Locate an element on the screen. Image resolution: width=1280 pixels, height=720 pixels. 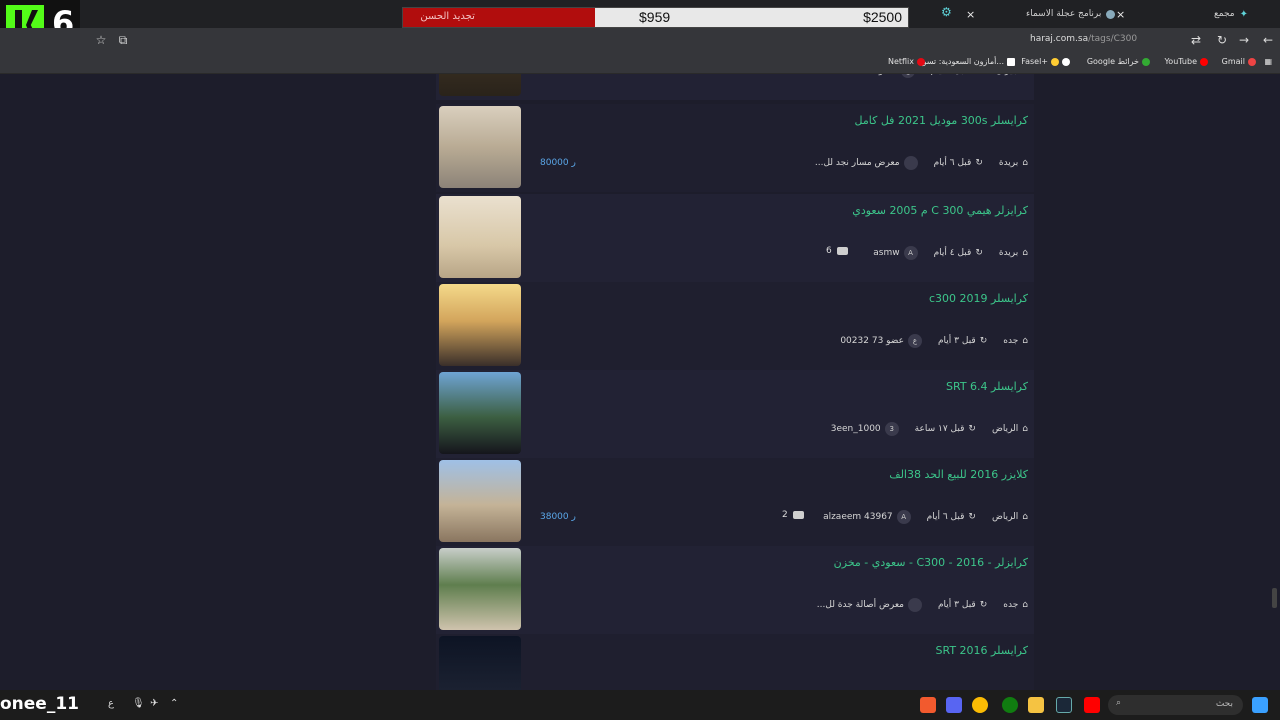
youtube-icon is located at coordinates (1092, 705).